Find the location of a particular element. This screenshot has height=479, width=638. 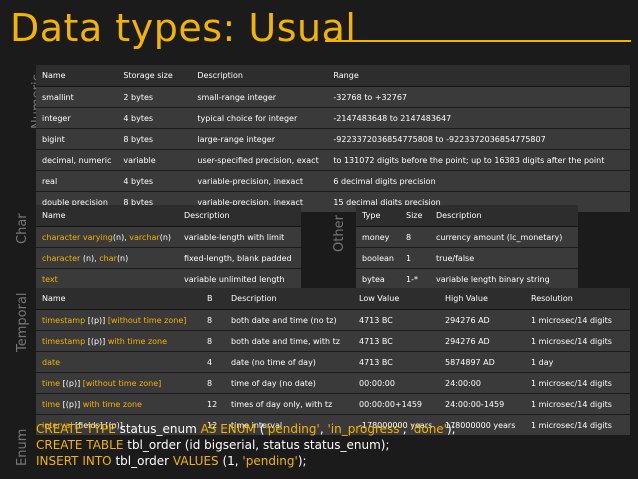

table-row: money 8 currency amount (lc_monetary) is located at coordinates (467, 237).